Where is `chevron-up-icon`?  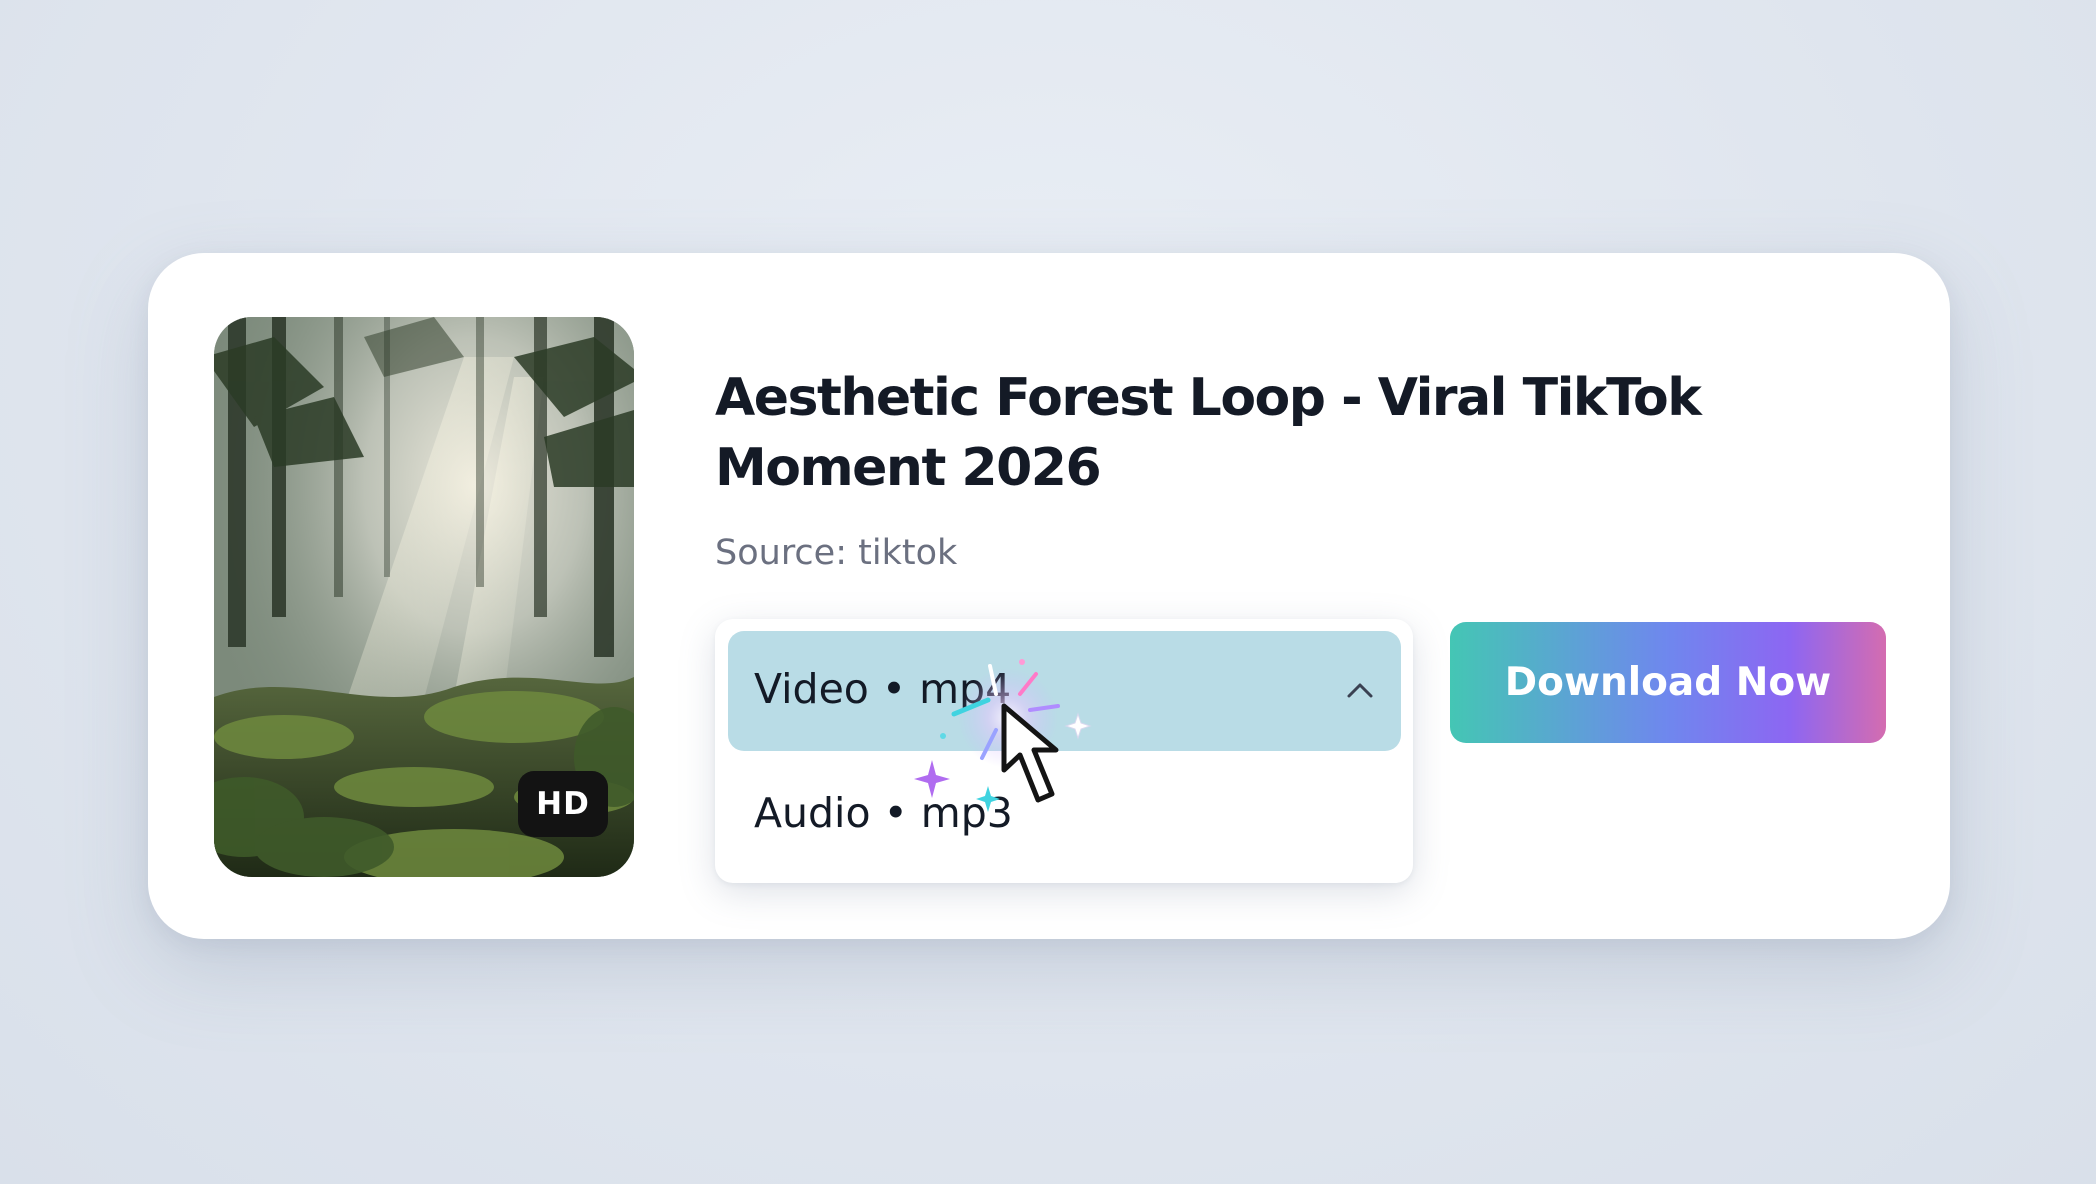
chevron-up-icon is located at coordinates (1360, 690).